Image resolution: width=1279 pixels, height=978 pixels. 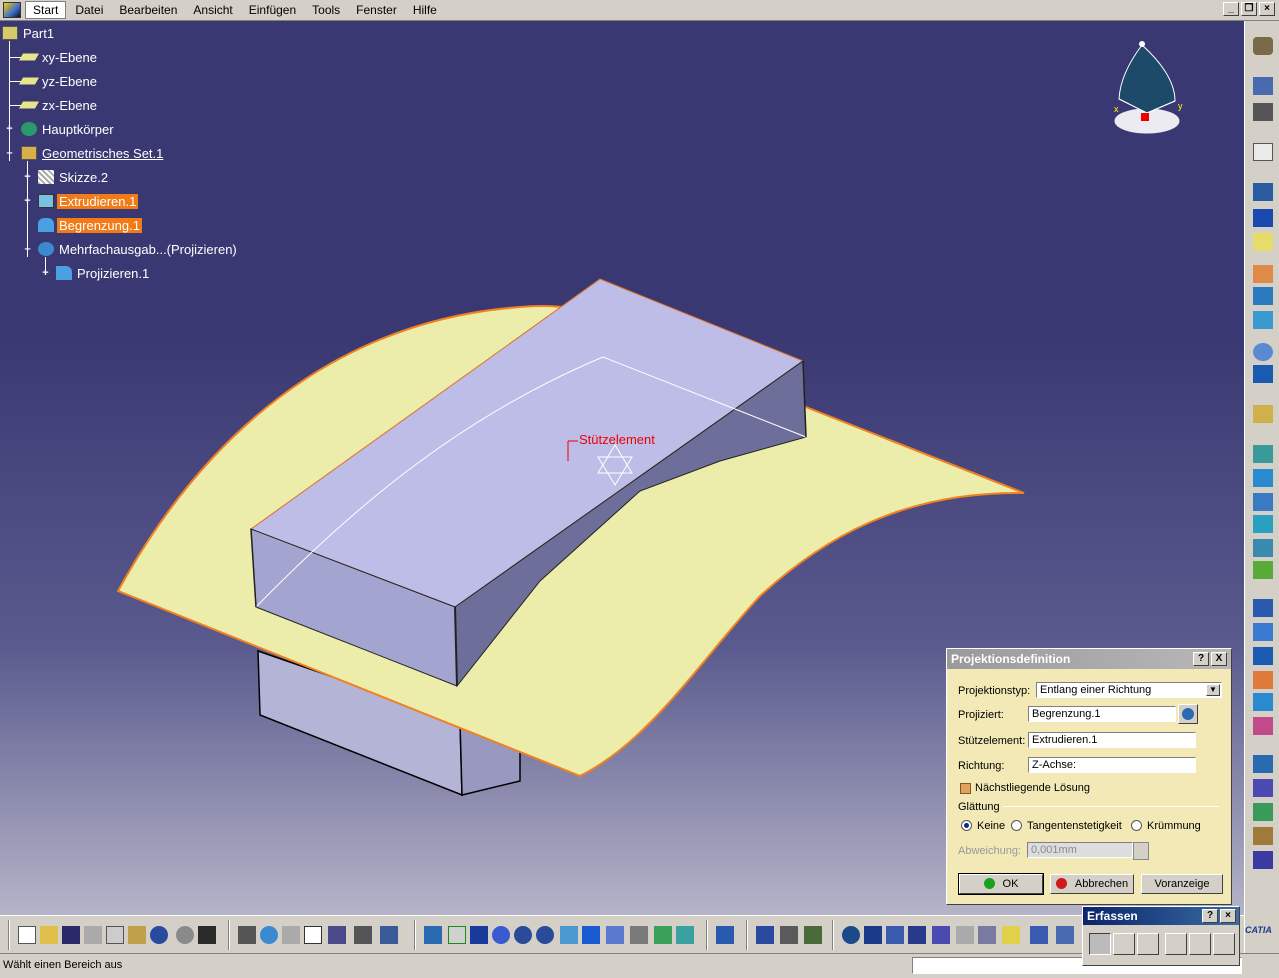 I want to click on copy-icon, so click(x=115, y=935).